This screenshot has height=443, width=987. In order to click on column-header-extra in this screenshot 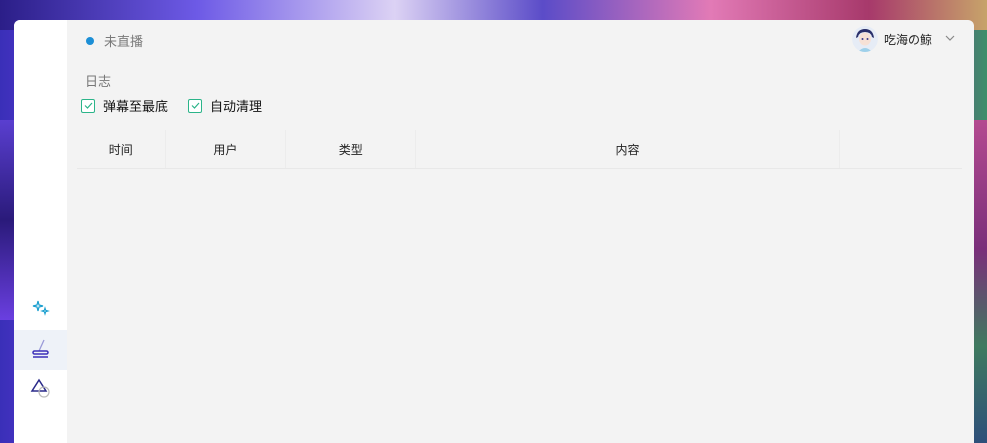, I will do `click(900, 149)`.